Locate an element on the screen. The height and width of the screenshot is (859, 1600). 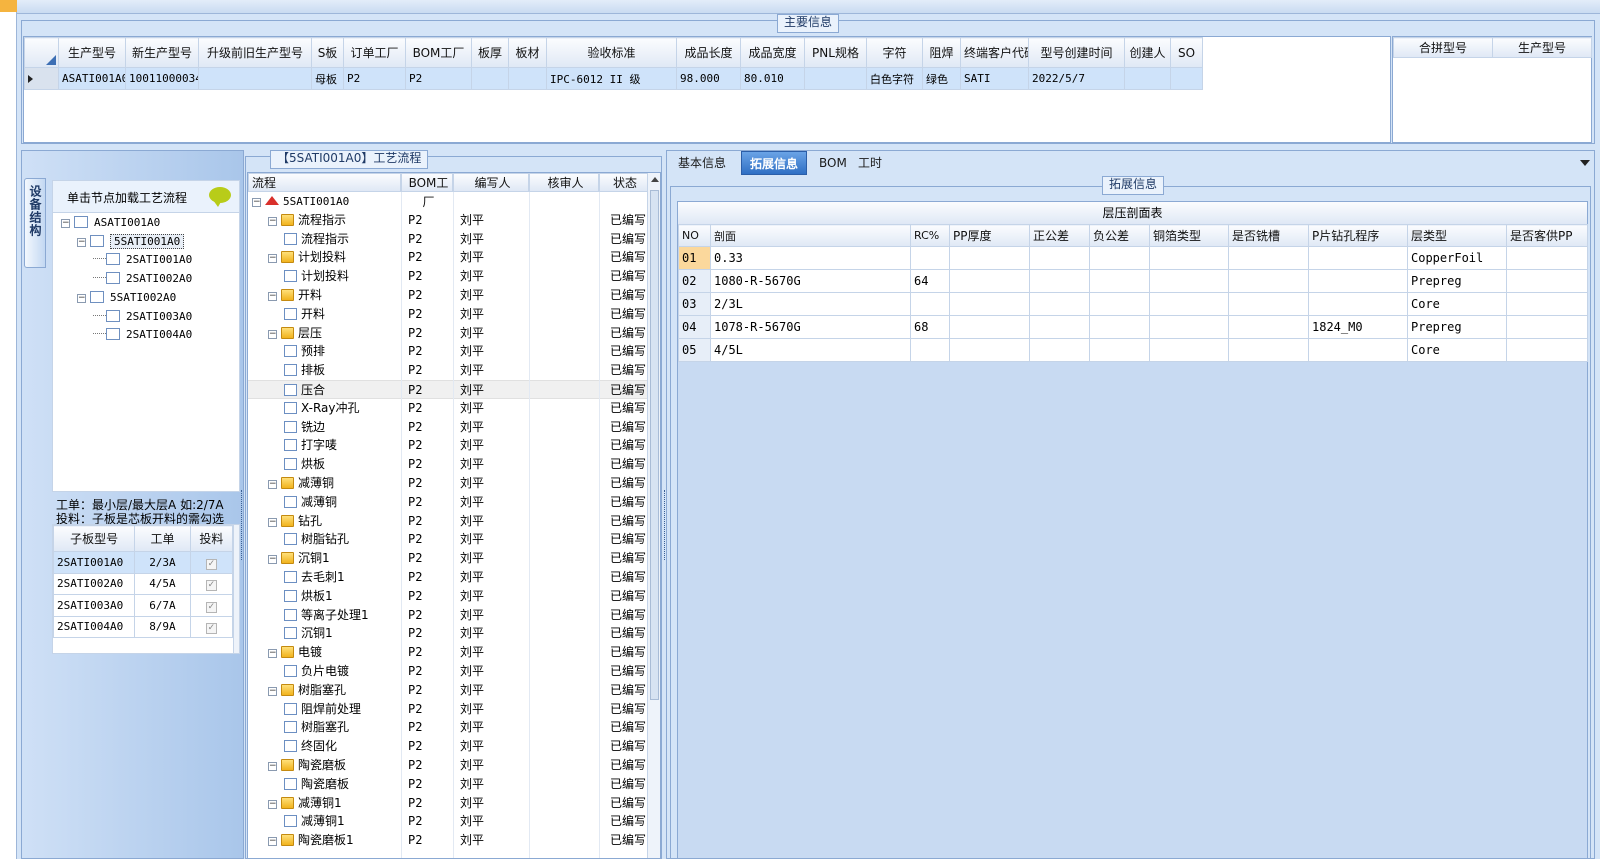
sub-col-header: 工单 is located at coordinates (162, 538).